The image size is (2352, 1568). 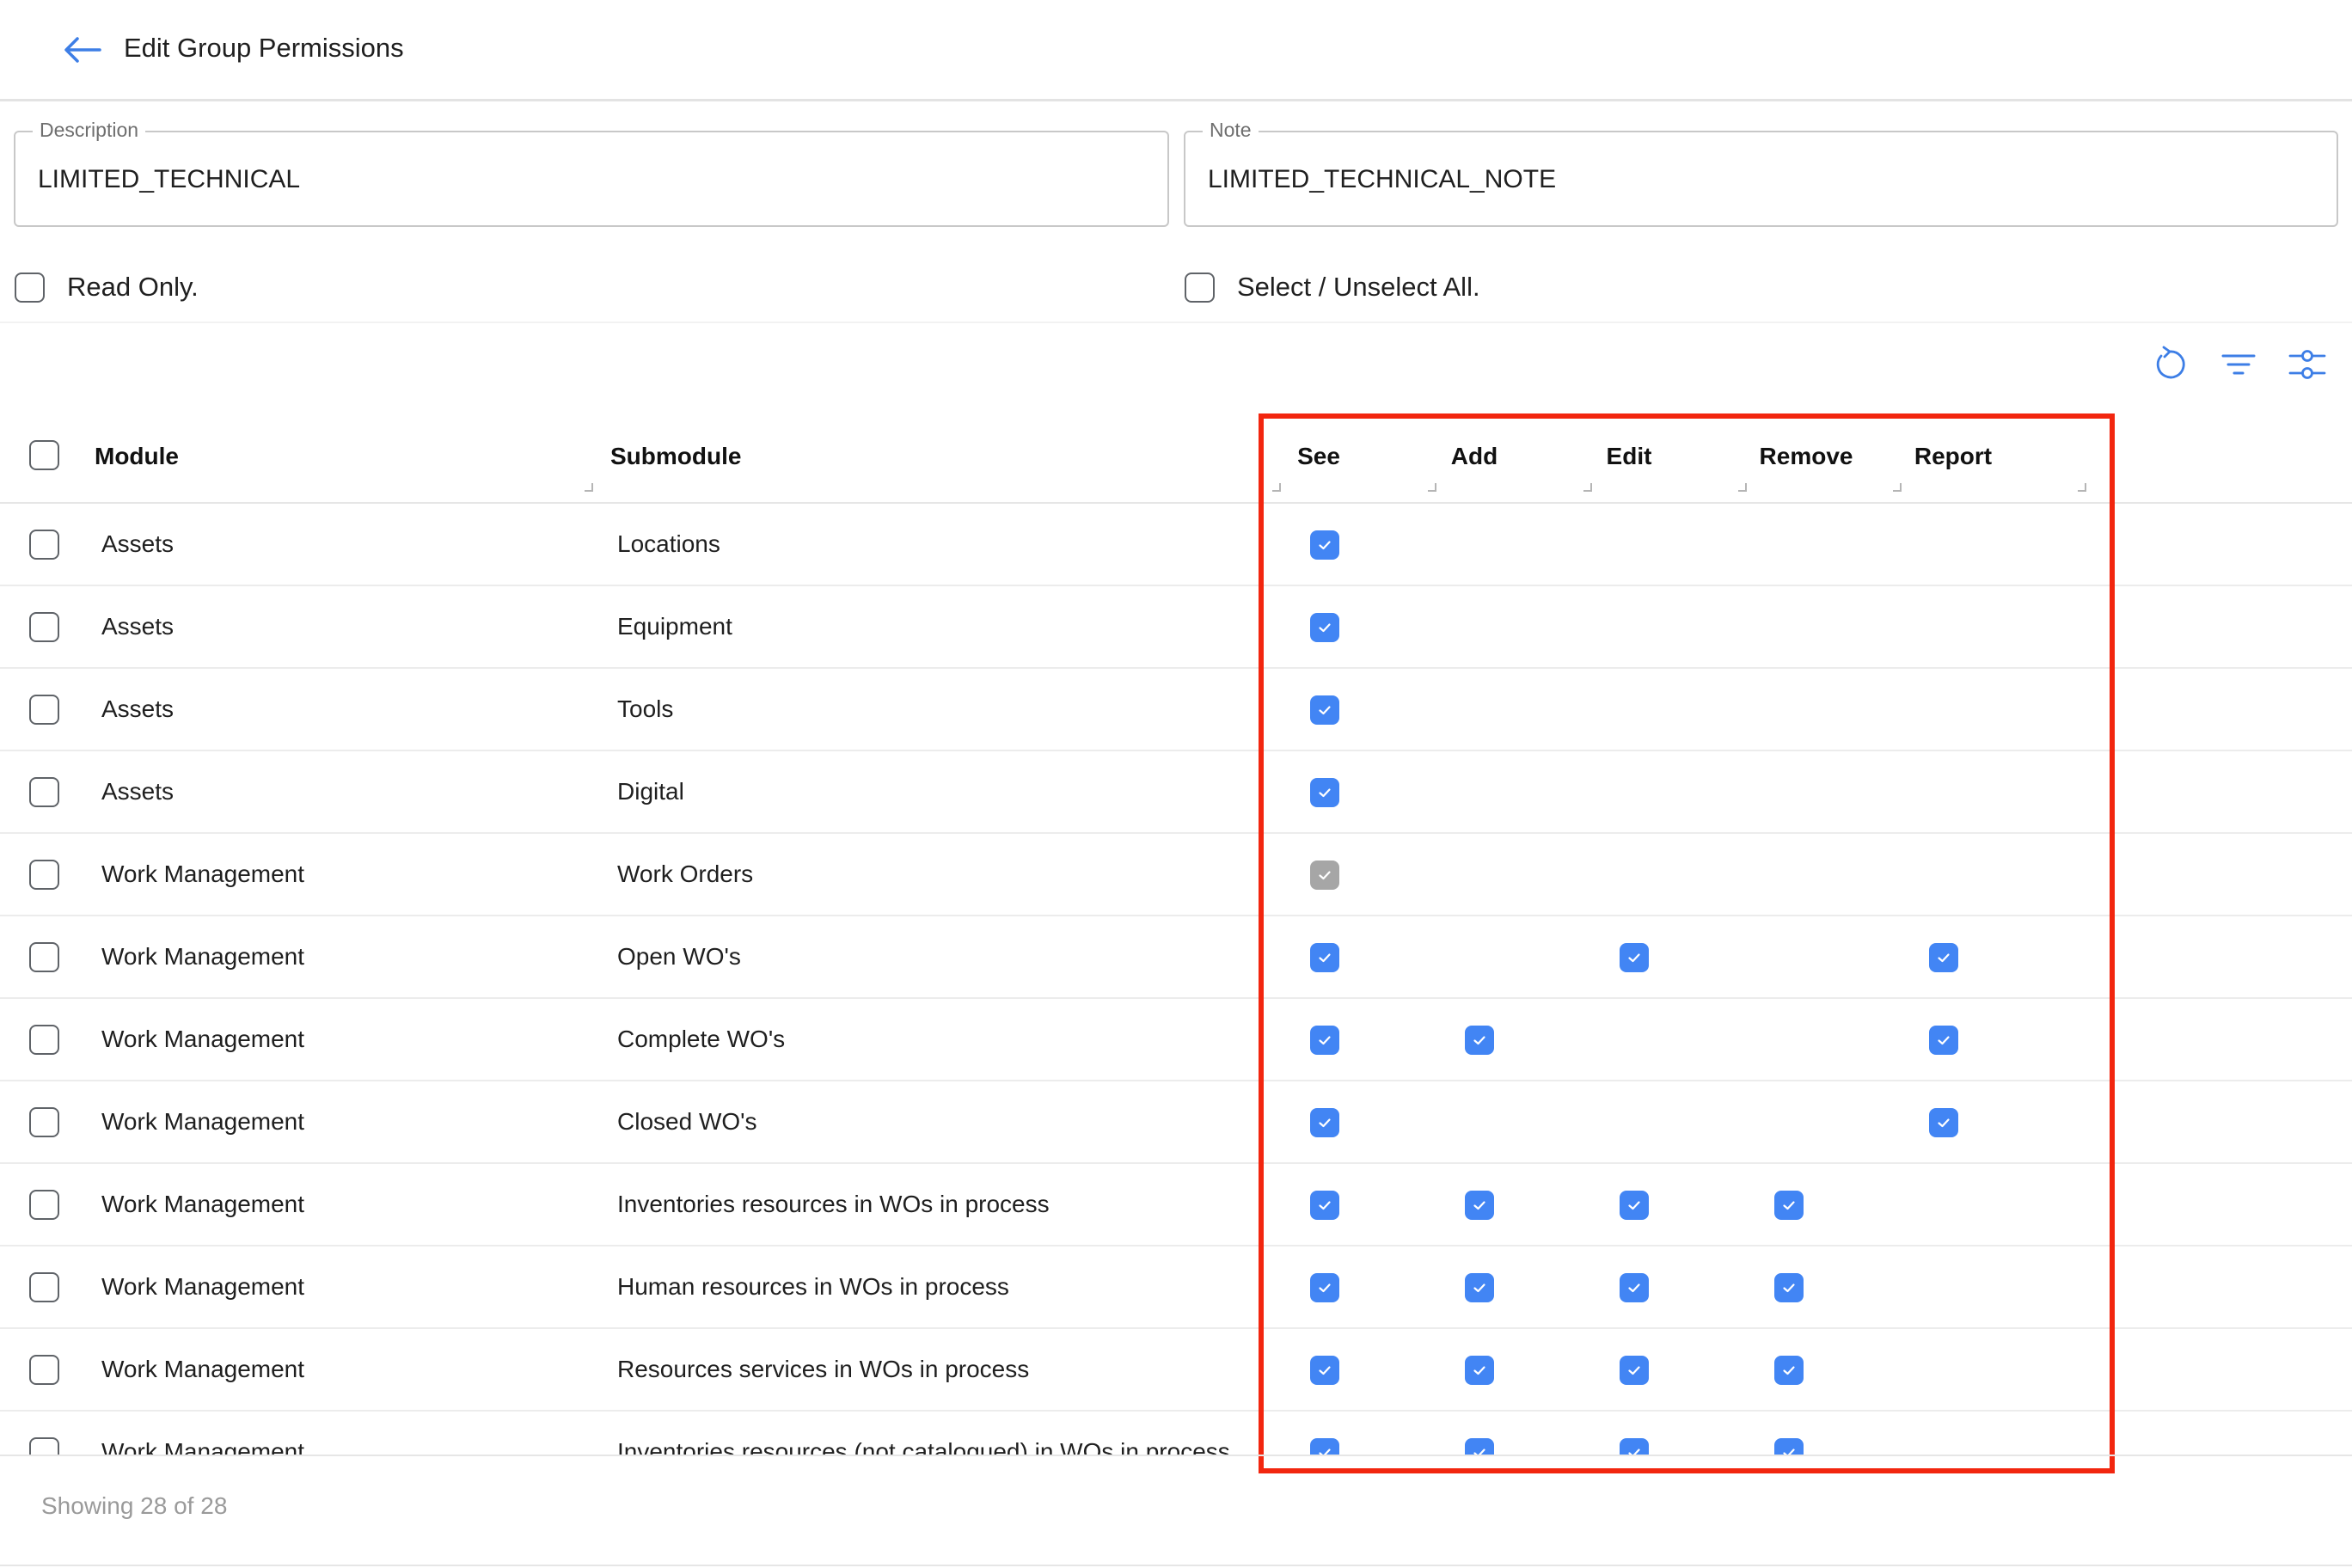 I want to click on table-row: Work Management Closed WO's, so click(x=1176, y=1122).